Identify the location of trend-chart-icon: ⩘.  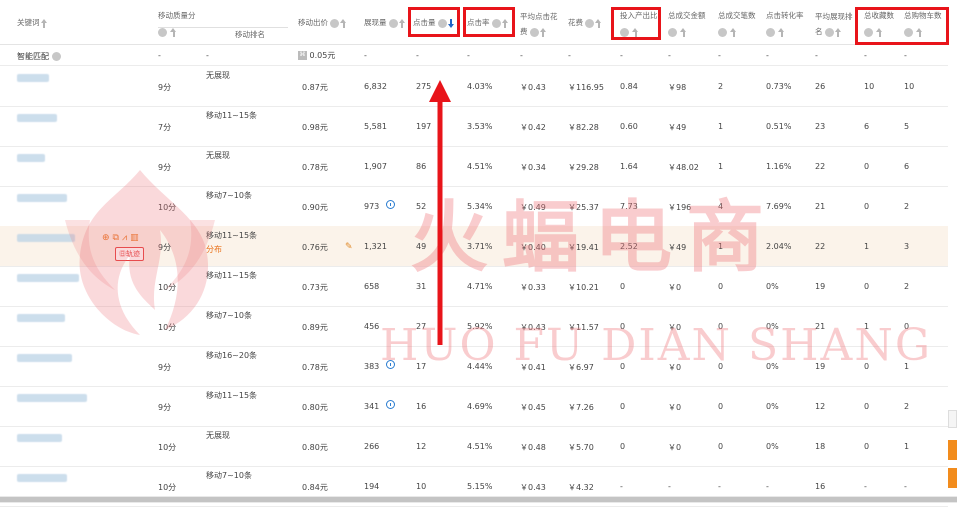
(124, 238).